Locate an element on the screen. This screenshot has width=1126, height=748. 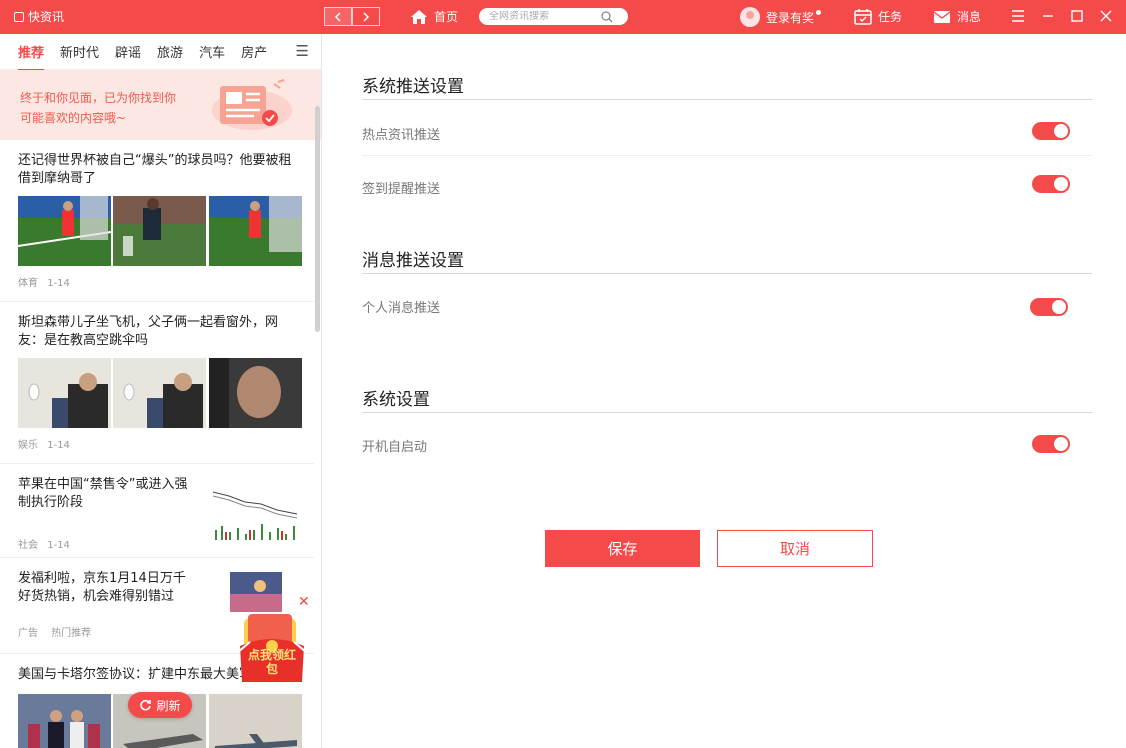
news-meta: 社会 1-14 is located at coordinates (44, 543).